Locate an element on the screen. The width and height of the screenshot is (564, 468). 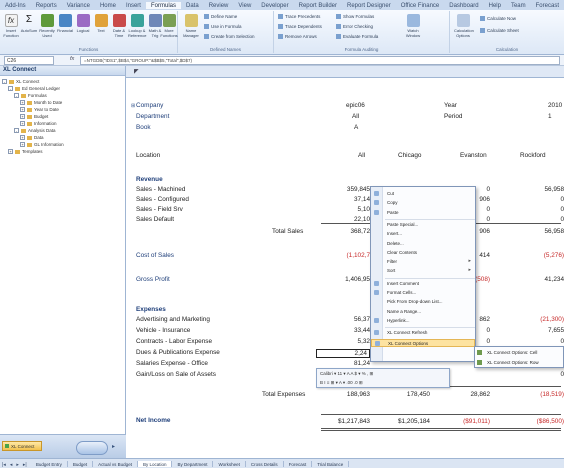
name-manager-button: Name Manager is located at coordinates (191, 26).